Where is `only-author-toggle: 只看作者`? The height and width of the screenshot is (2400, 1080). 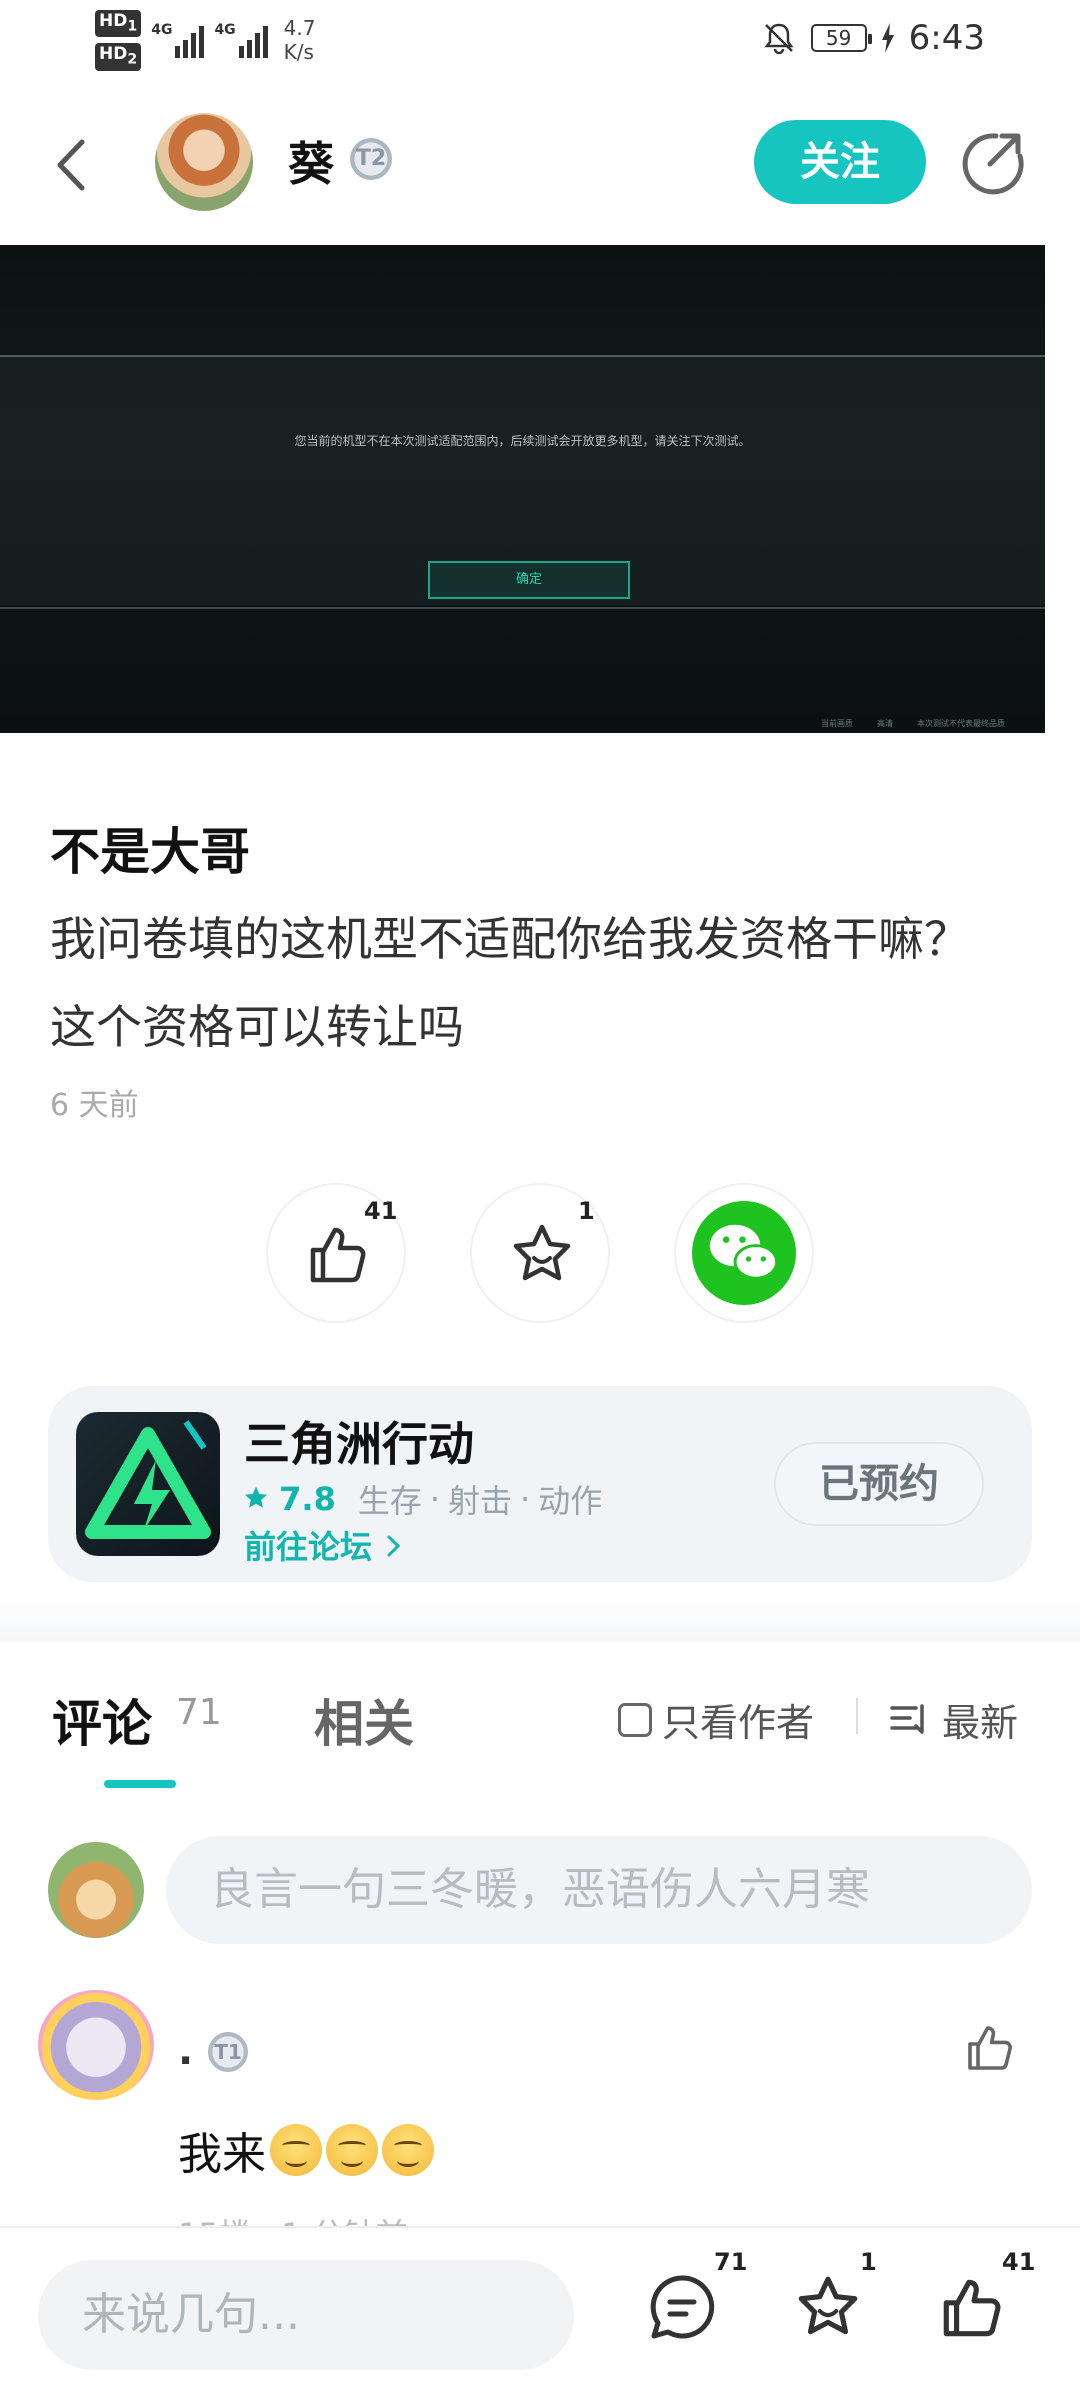 only-author-toggle: 只看作者 is located at coordinates (716, 1719).